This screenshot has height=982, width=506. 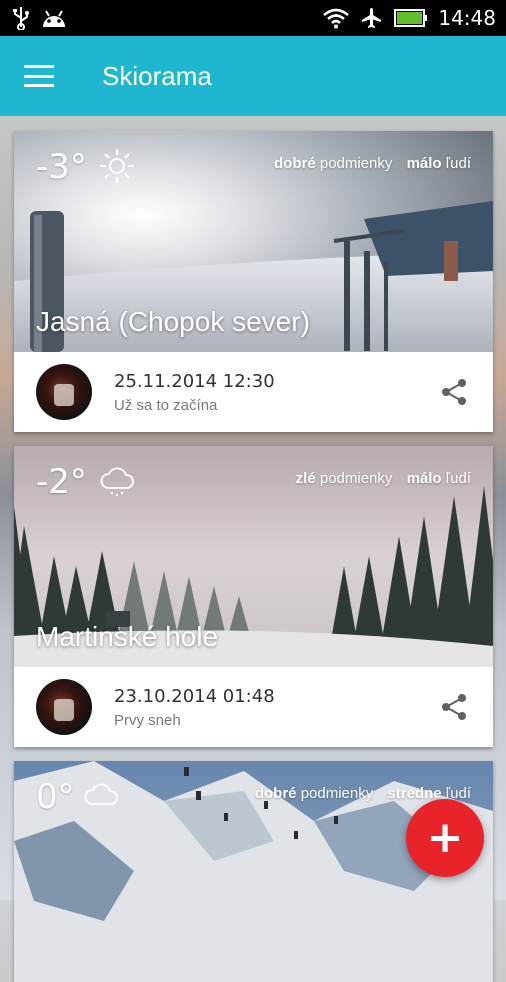 What do you see at coordinates (157, 75) in the screenshot?
I see `app-title: Skiorama` at bounding box center [157, 75].